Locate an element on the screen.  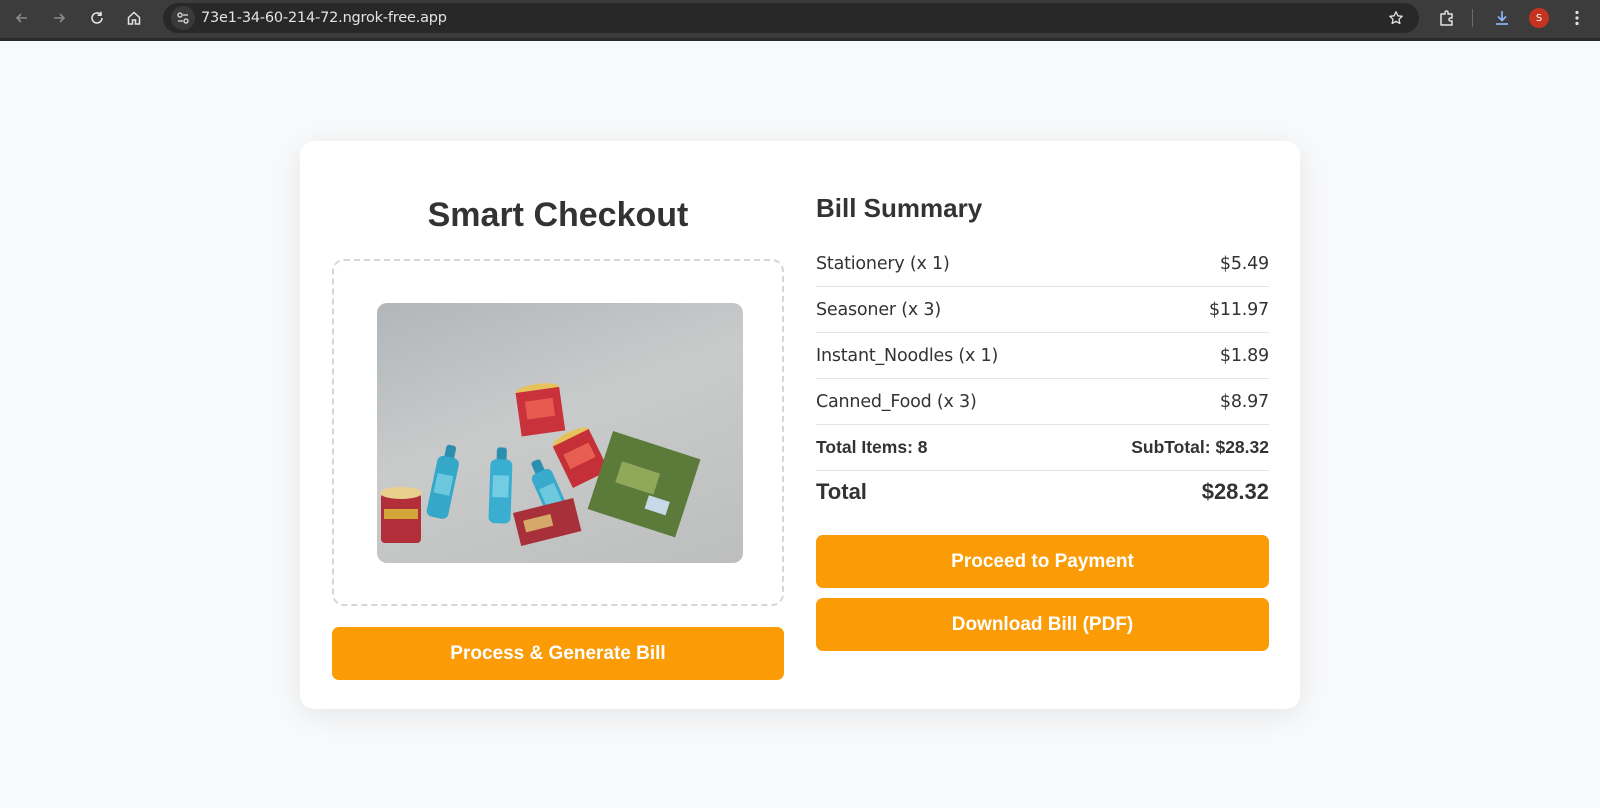
home-button is located at coordinates (134, 18).